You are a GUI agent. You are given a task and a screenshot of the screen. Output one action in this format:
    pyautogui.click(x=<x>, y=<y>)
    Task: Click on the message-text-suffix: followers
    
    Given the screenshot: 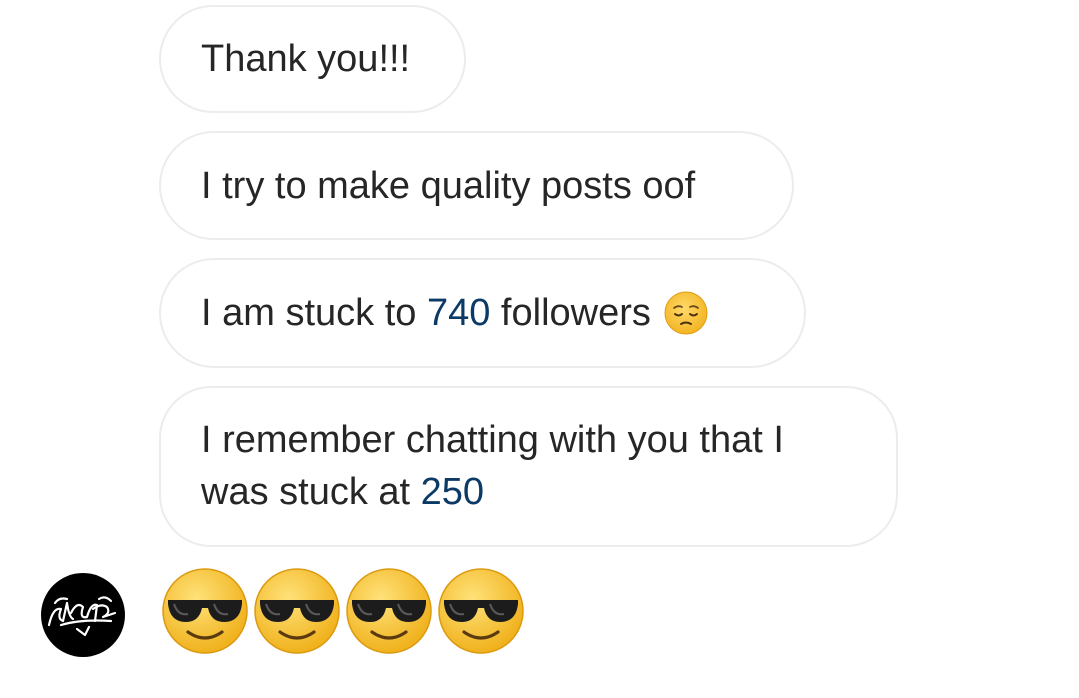 What is the action you would take?
    pyautogui.click(x=570, y=313)
    